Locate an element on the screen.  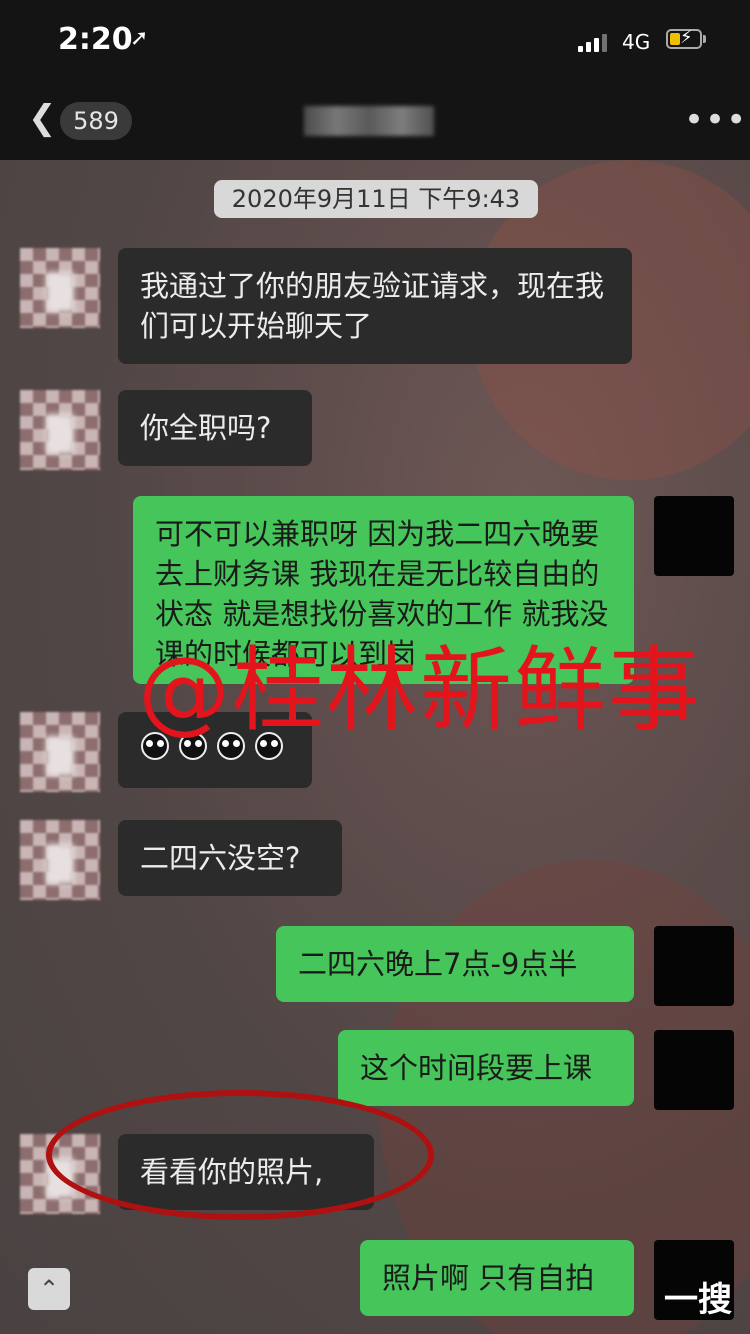
watermark-text: @桂林新鲜事 is located at coordinates (420, 690).